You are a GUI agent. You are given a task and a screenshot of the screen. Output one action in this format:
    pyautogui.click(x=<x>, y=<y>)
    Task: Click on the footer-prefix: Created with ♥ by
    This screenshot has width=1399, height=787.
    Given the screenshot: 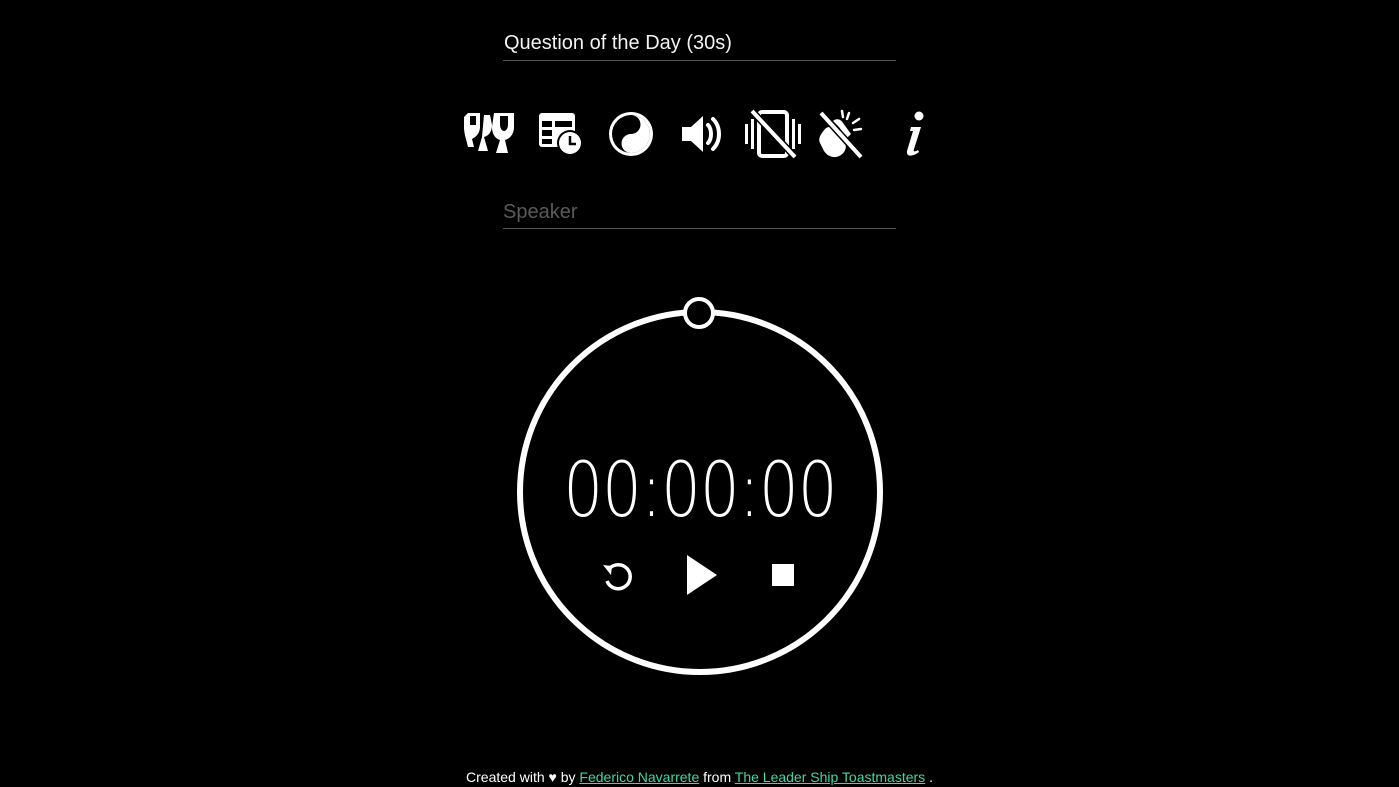 What is the action you would take?
    pyautogui.click(x=521, y=777)
    